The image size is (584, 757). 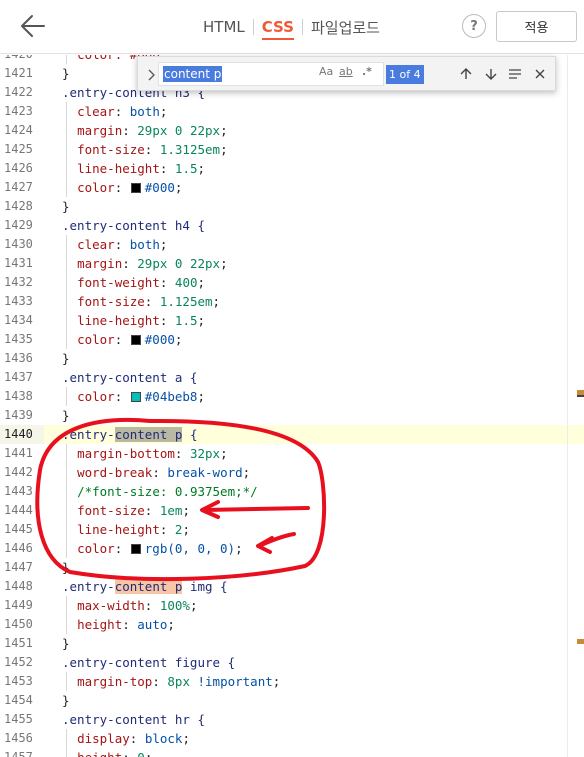 I want to click on code-line: 1438 color: #04beb8;, so click(x=292, y=396).